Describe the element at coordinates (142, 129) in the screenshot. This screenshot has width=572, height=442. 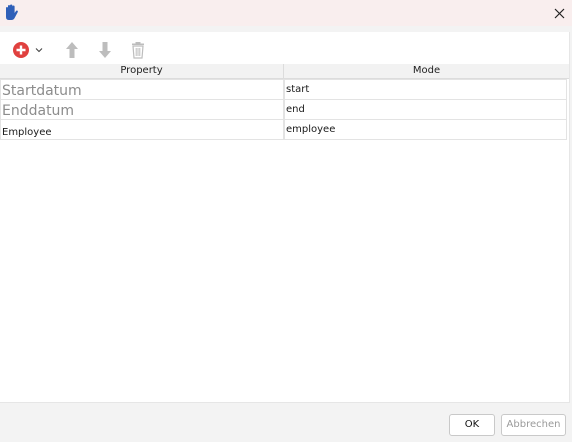
I see `property-cell: Employee` at that location.